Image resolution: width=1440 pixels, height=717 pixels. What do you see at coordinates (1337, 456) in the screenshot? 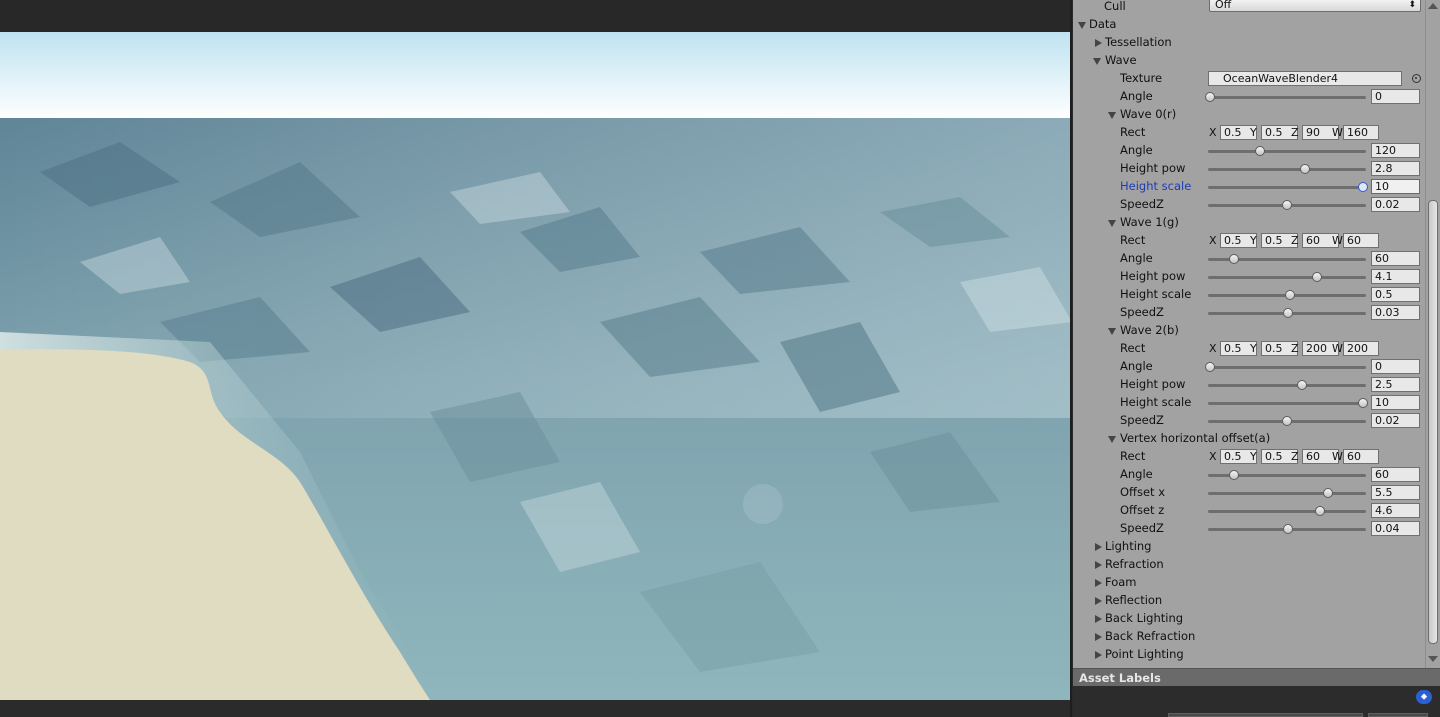
I see `rect-w-axis-label: W` at bounding box center [1337, 456].